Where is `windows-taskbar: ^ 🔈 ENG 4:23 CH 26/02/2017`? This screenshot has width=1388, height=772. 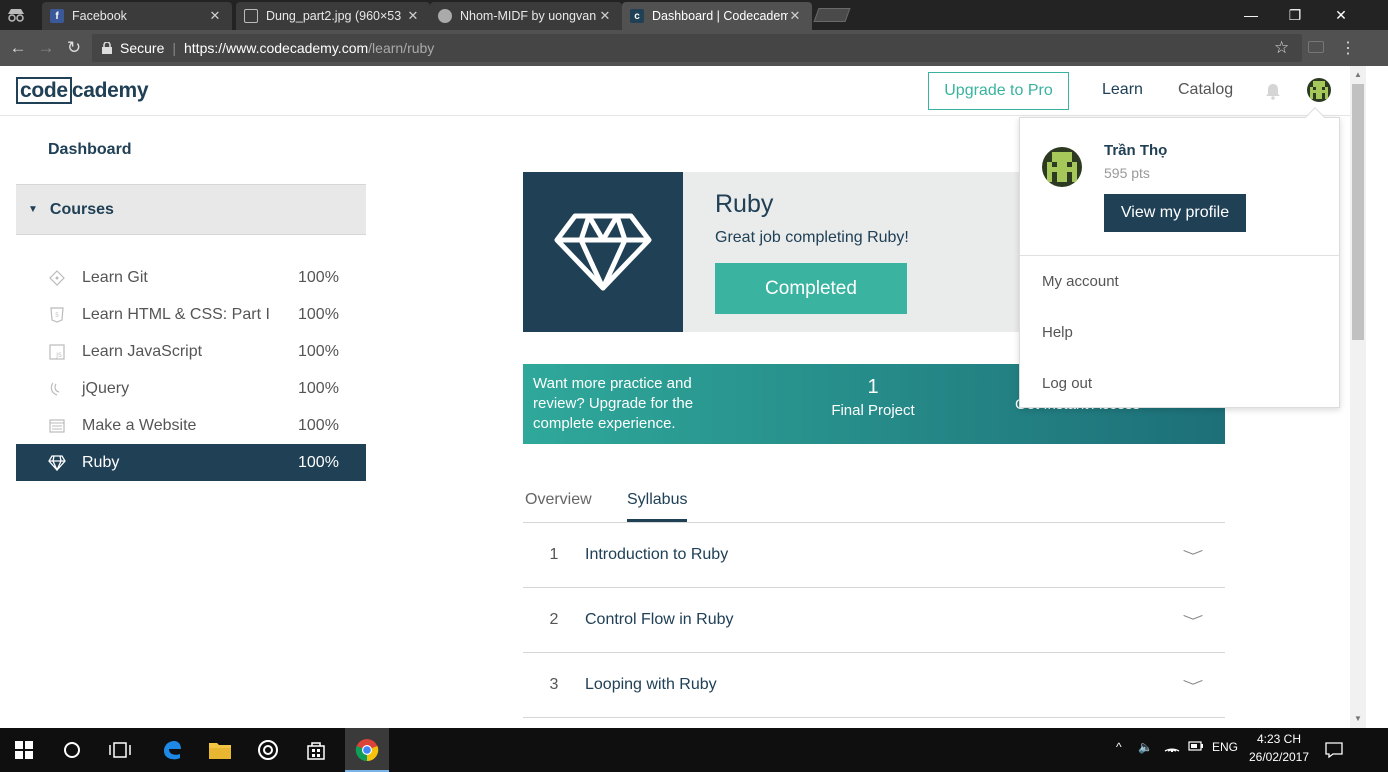
windows-taskbar: ^ 🔈 ENG 4:23 CH 26/02/2017 is located at coordinates (694, 750).